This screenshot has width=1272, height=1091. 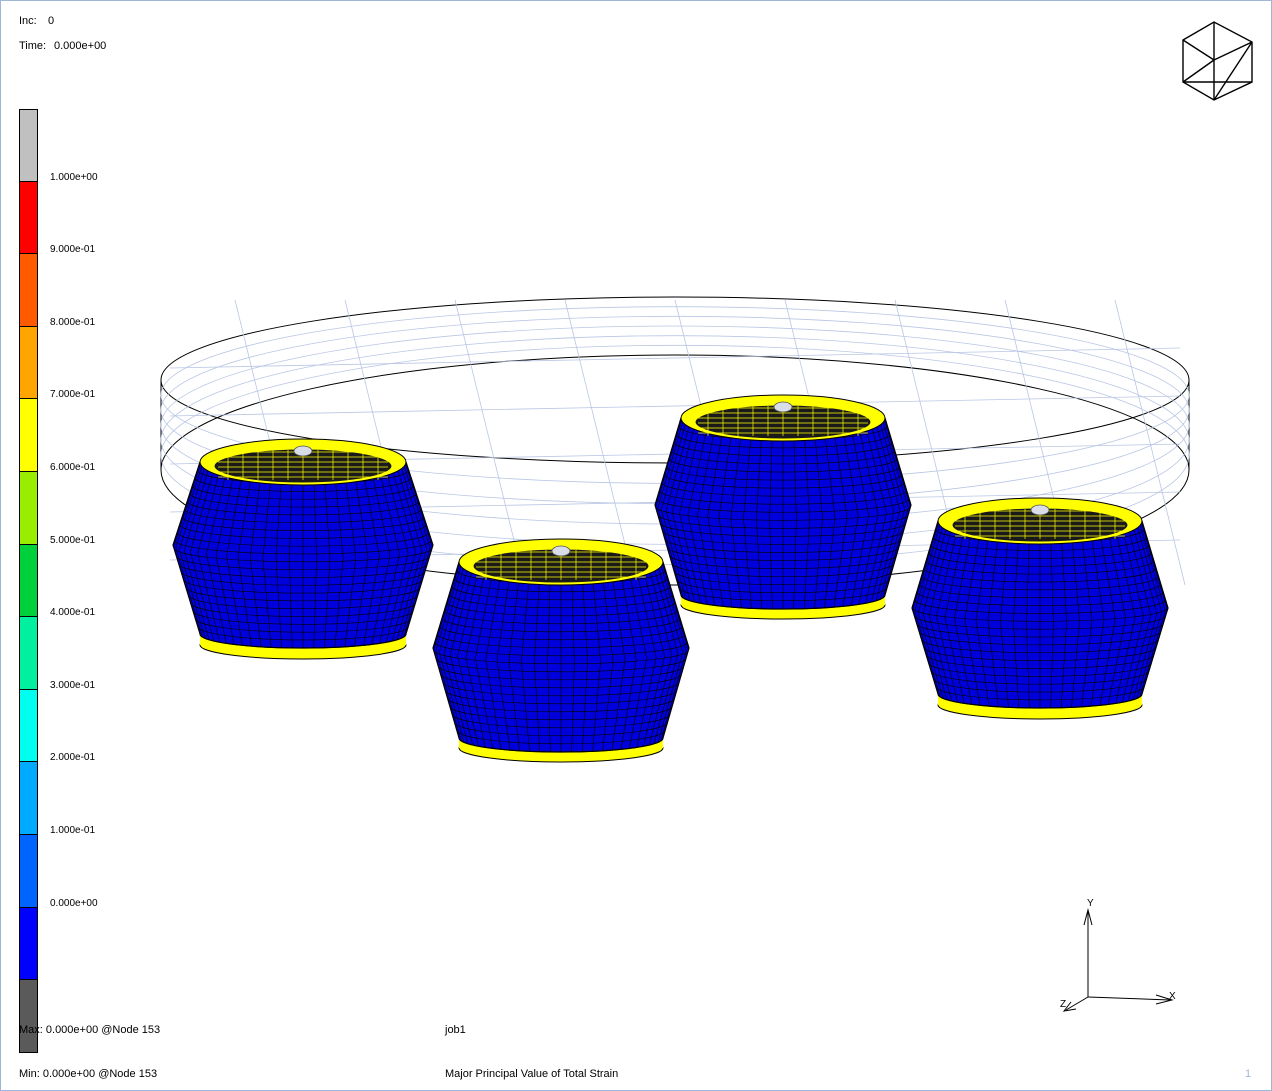 What do you see at coordinates (1063, 1004) in the screenshot?
I see `z-axis-label: Z` at bounding box center [1063, 1004].